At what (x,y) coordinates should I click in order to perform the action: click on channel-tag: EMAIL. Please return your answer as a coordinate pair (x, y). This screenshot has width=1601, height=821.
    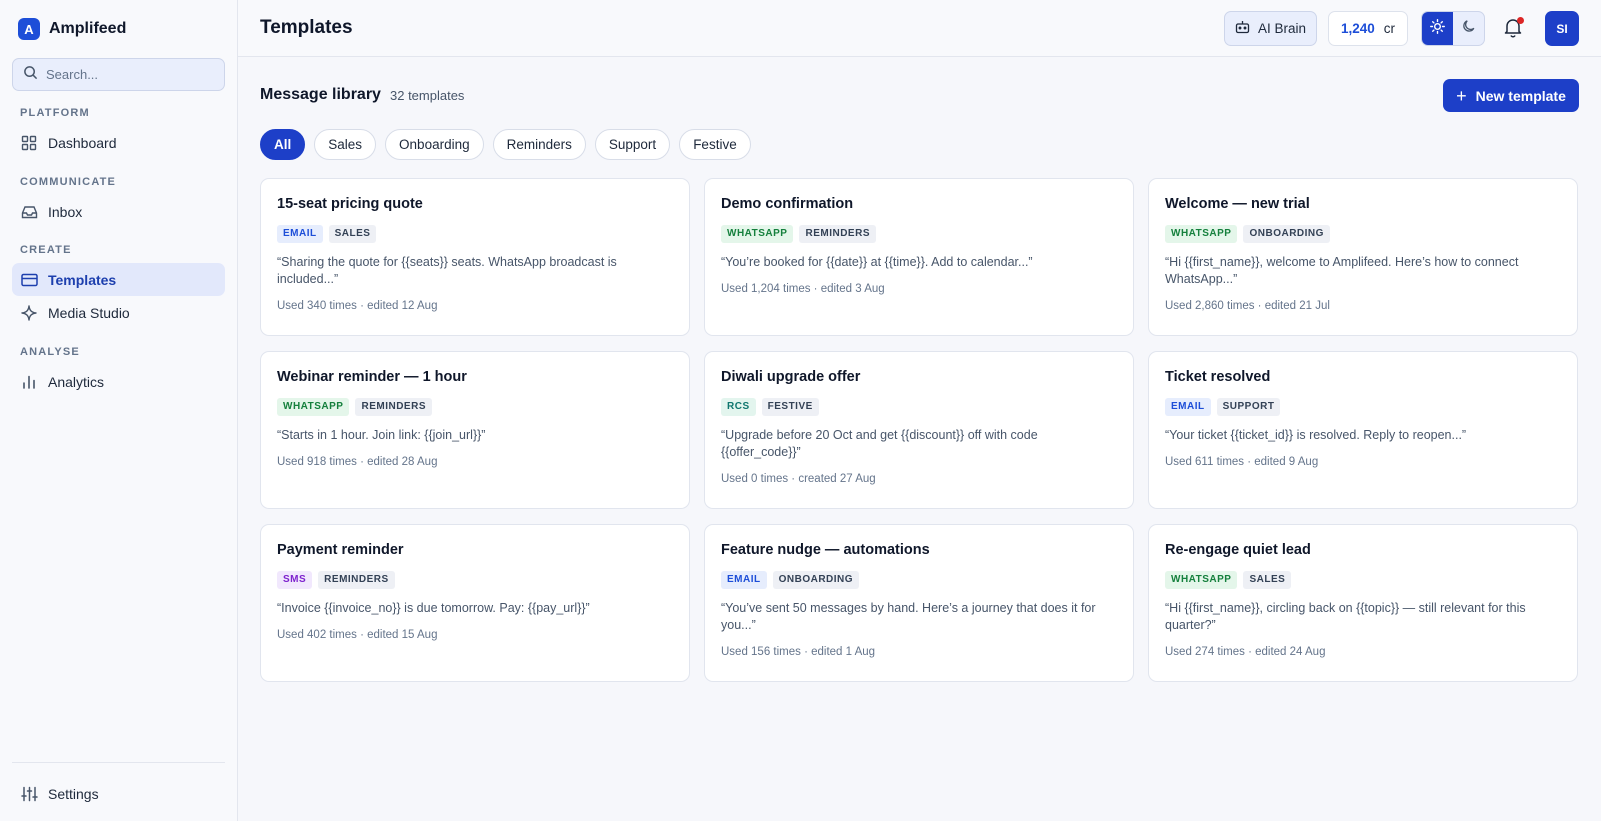
    Looking at the image, I should click on (300, 234).